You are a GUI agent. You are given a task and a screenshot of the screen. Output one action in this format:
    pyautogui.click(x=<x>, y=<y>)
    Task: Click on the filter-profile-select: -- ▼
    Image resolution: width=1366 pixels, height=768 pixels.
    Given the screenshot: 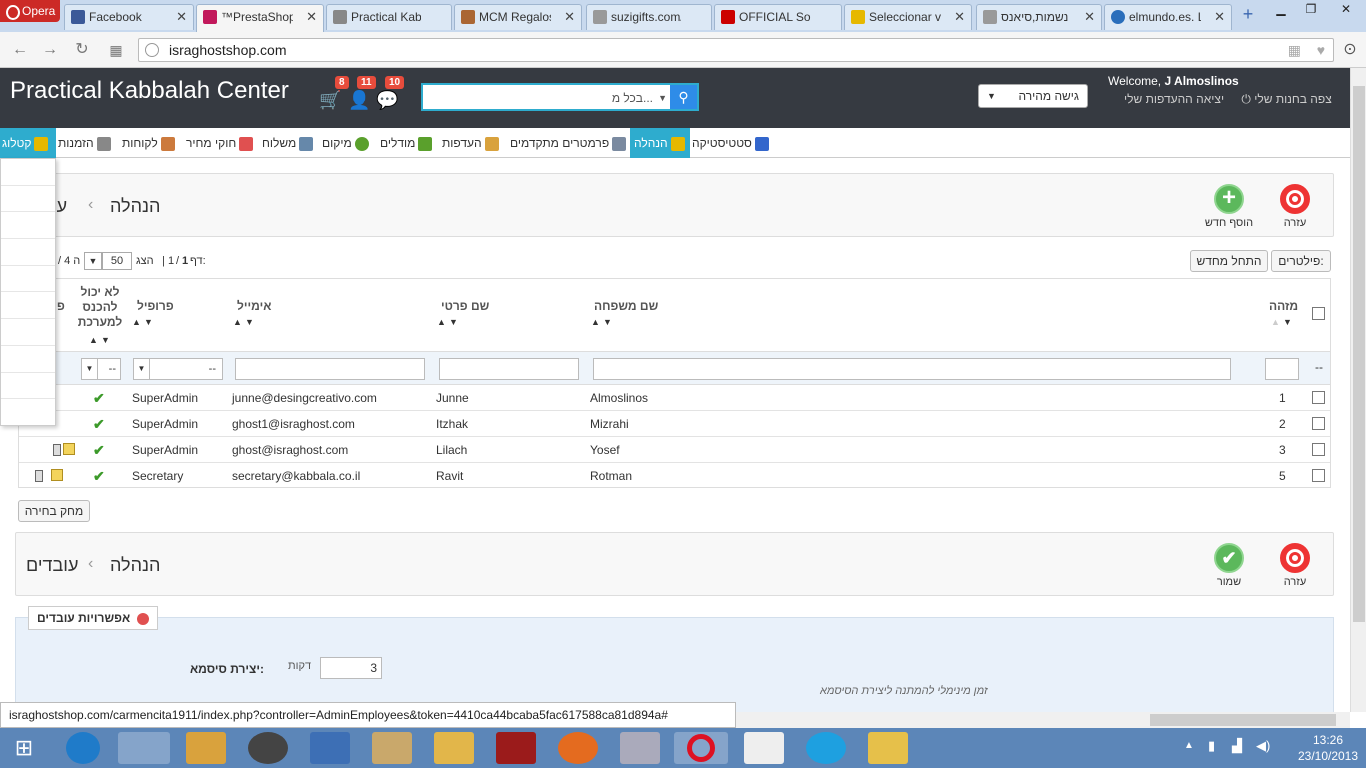 What is the action you would take?
    pyautogui.click(x=178, y=369)
    